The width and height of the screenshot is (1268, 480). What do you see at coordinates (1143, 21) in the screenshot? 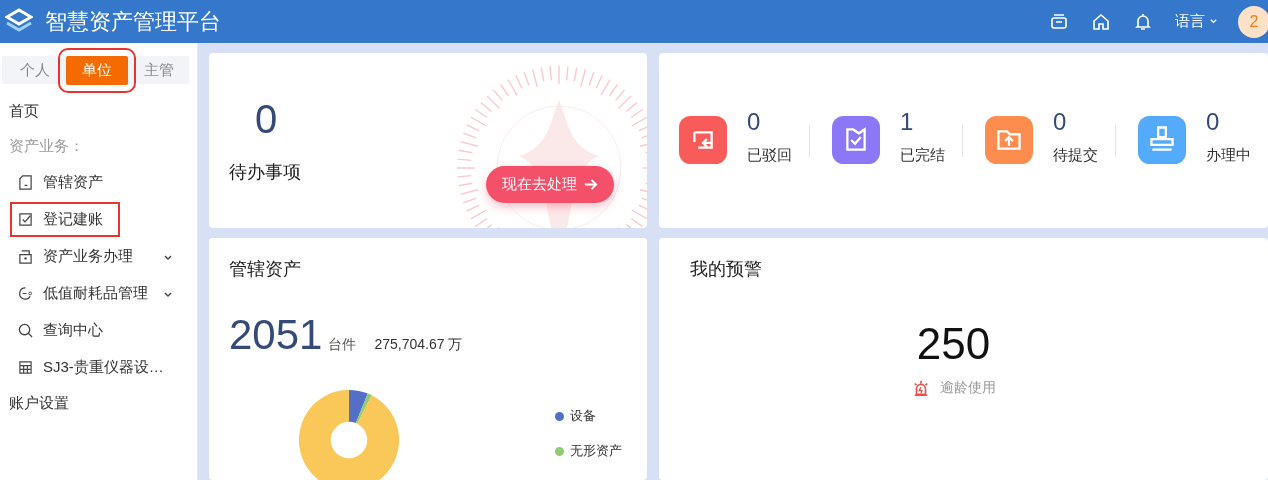
I see `bell-icon` at bounding box center [1143, 21].